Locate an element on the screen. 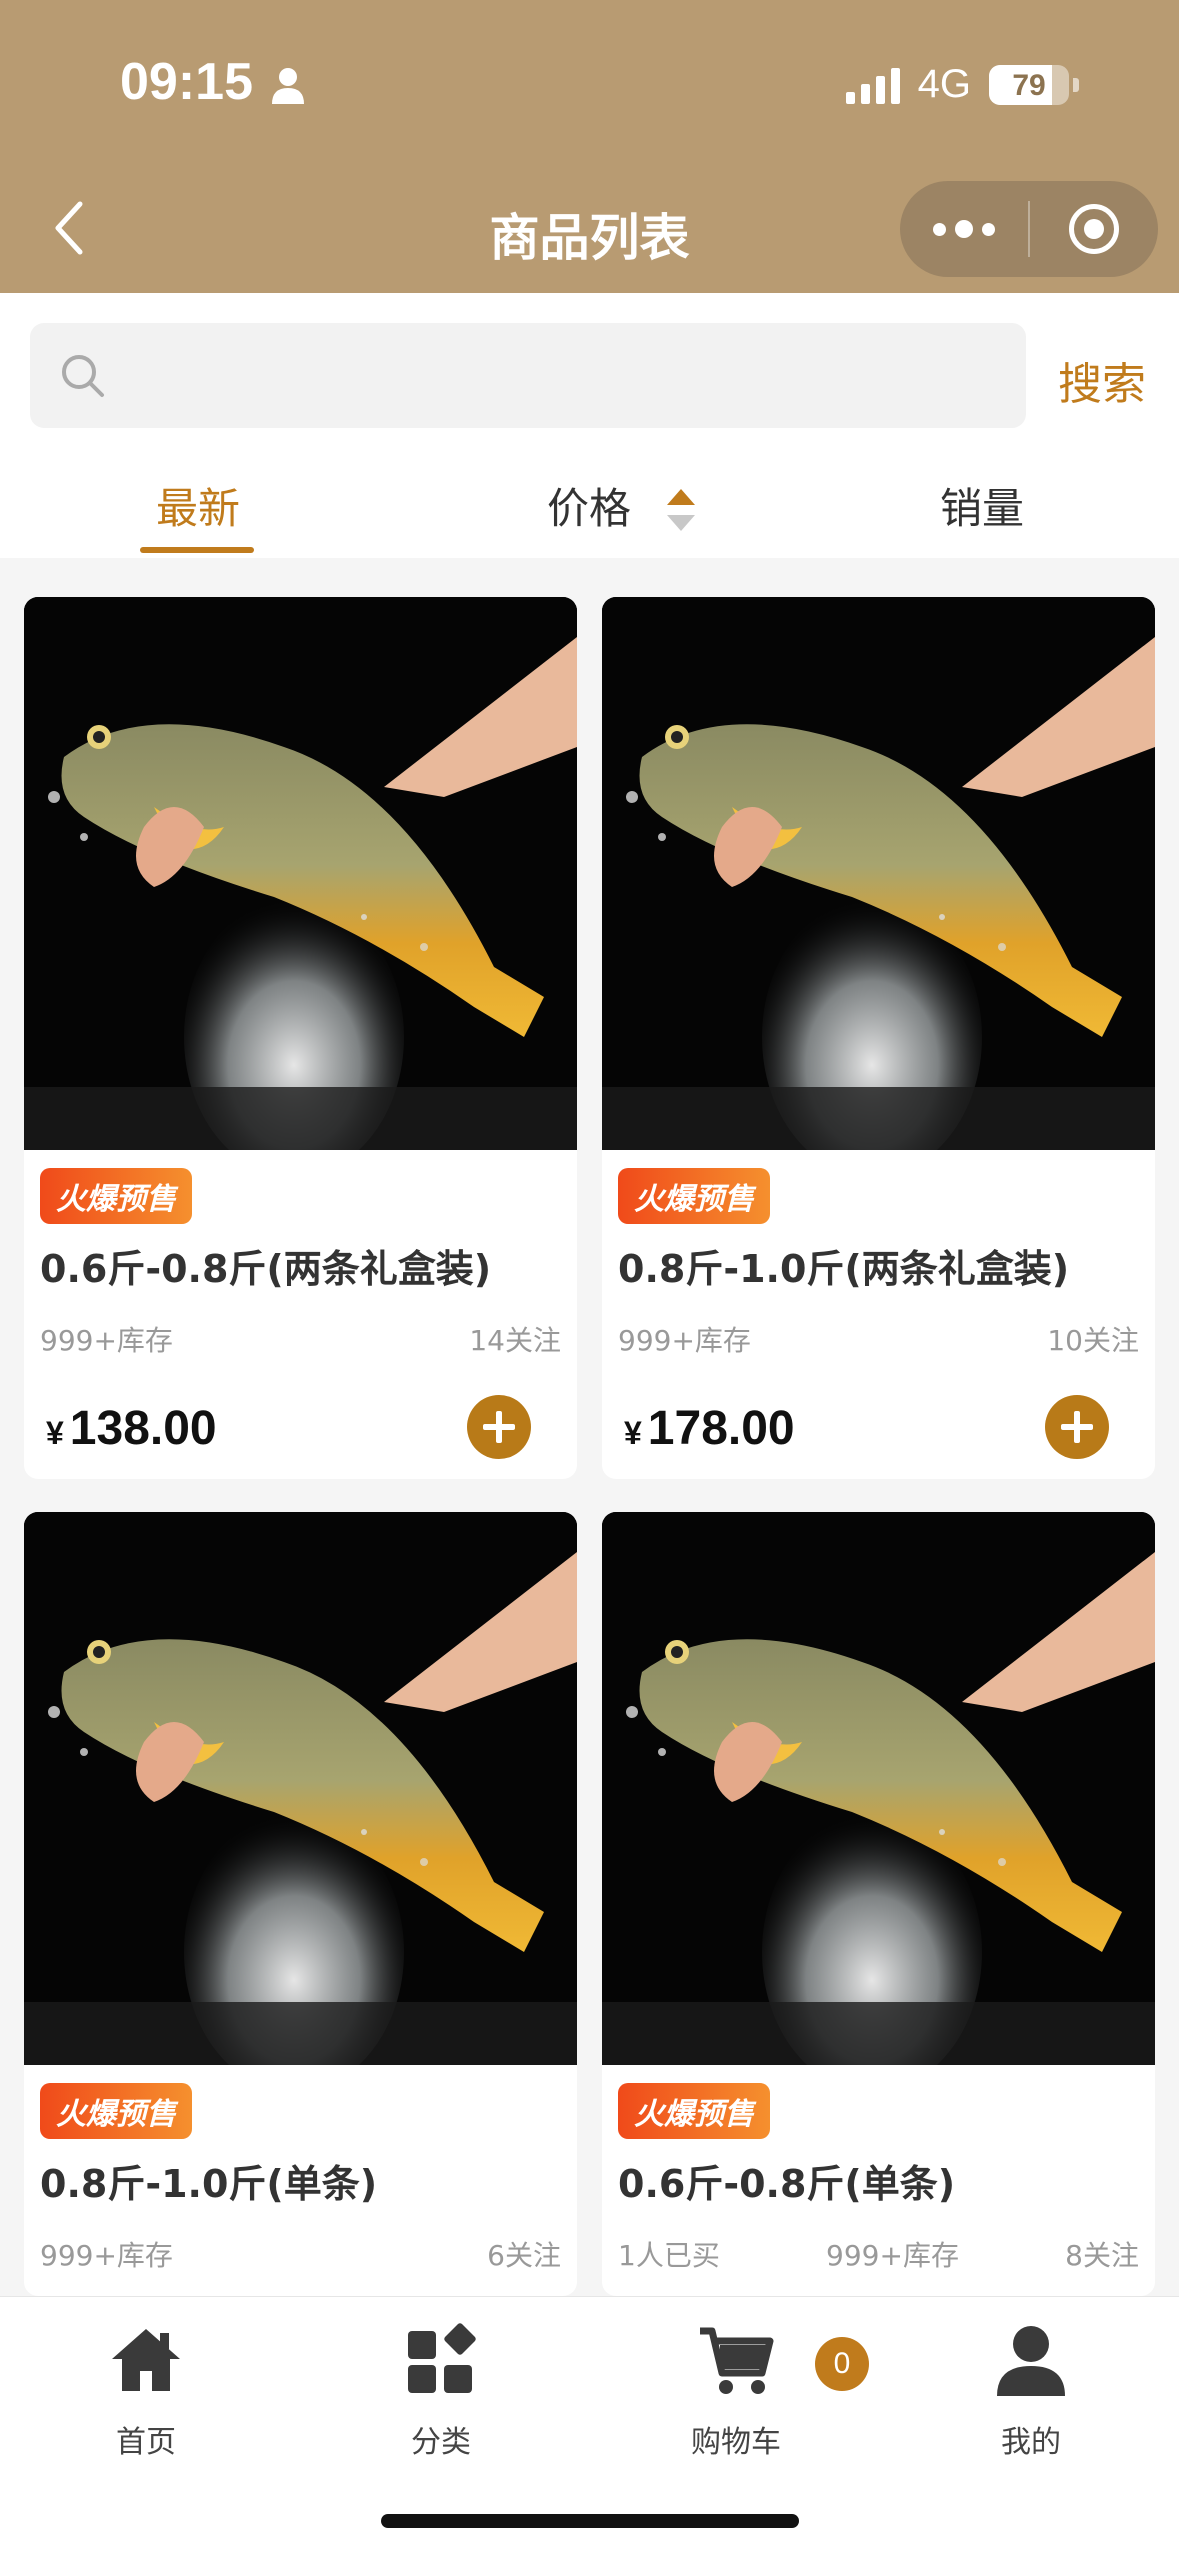 This screenshot has width=1179, height=2556. follow-count: 6关注 is located at coordinates (524, 2255).